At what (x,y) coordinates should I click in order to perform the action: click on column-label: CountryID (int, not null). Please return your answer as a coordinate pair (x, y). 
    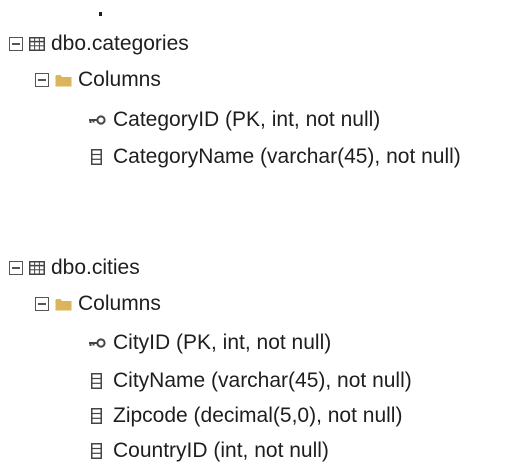
    Looking at the image, I should click on (221, 450).